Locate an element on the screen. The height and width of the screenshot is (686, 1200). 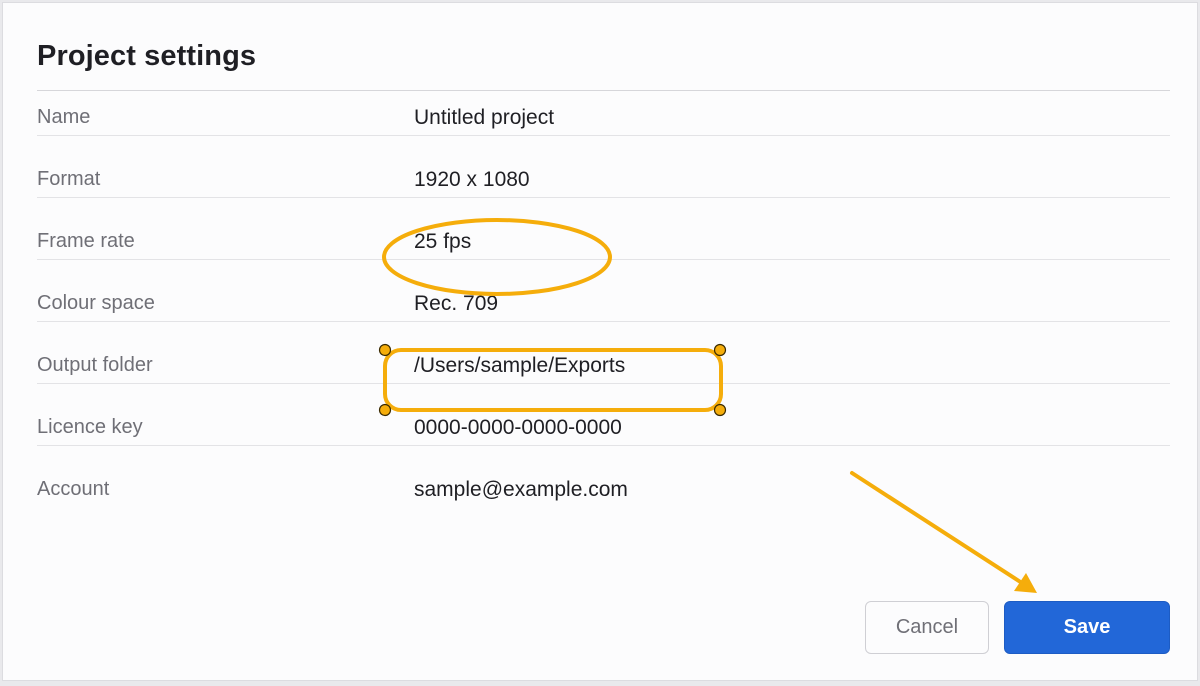
field-row-colour-space: Colour space Rec. 709 is located at coordinates (603, 291).